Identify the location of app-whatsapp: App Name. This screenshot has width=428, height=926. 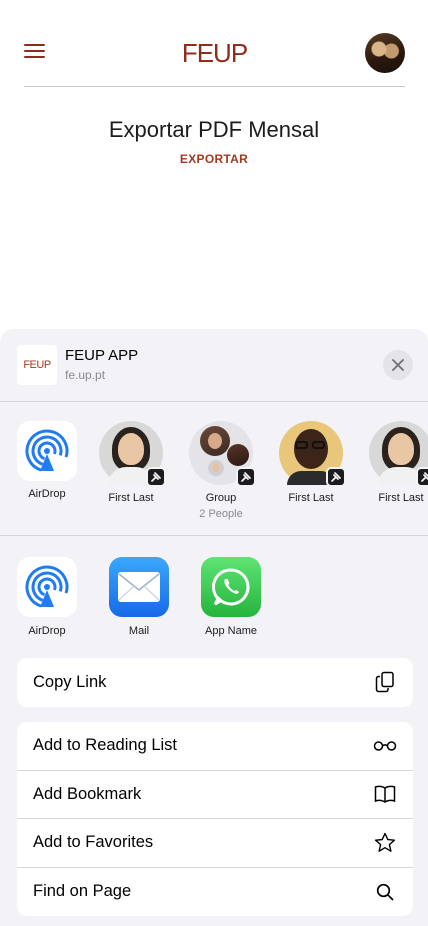
(231, 597).